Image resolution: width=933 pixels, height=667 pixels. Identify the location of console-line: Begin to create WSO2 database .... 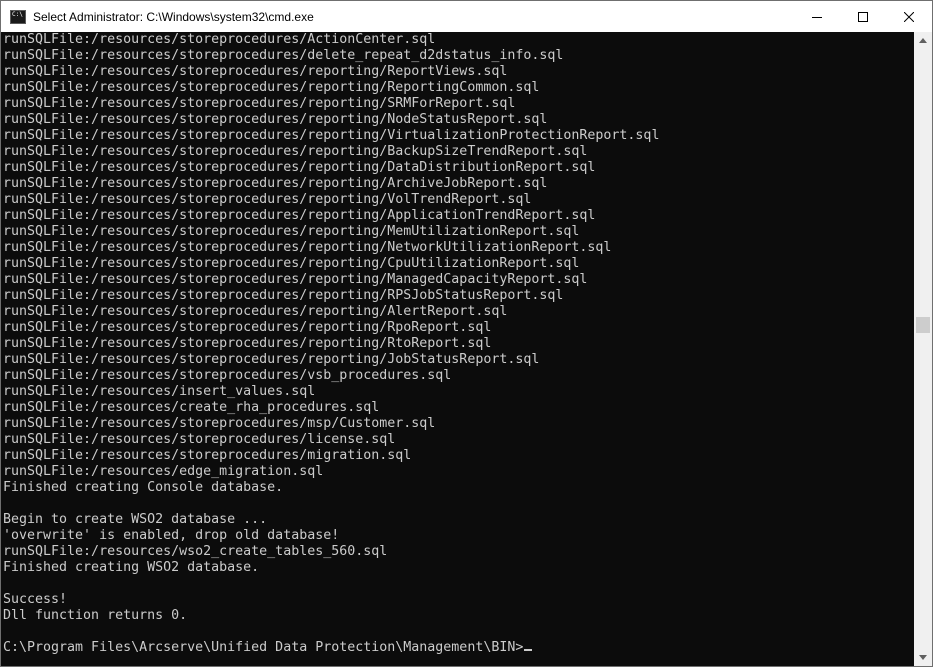
(135, 519).